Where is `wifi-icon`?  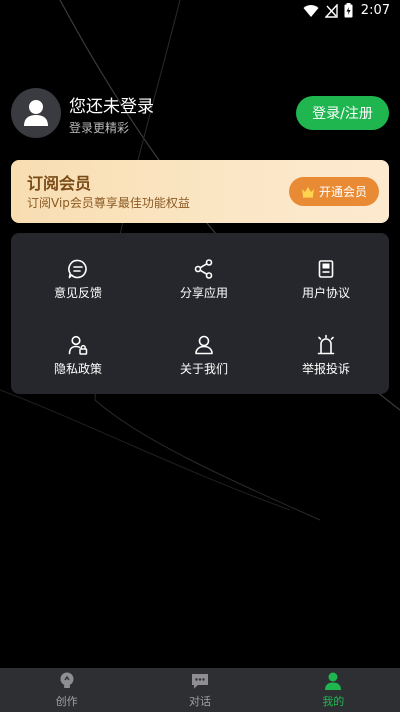 wifi-icon is located at coordinates (311, 10).